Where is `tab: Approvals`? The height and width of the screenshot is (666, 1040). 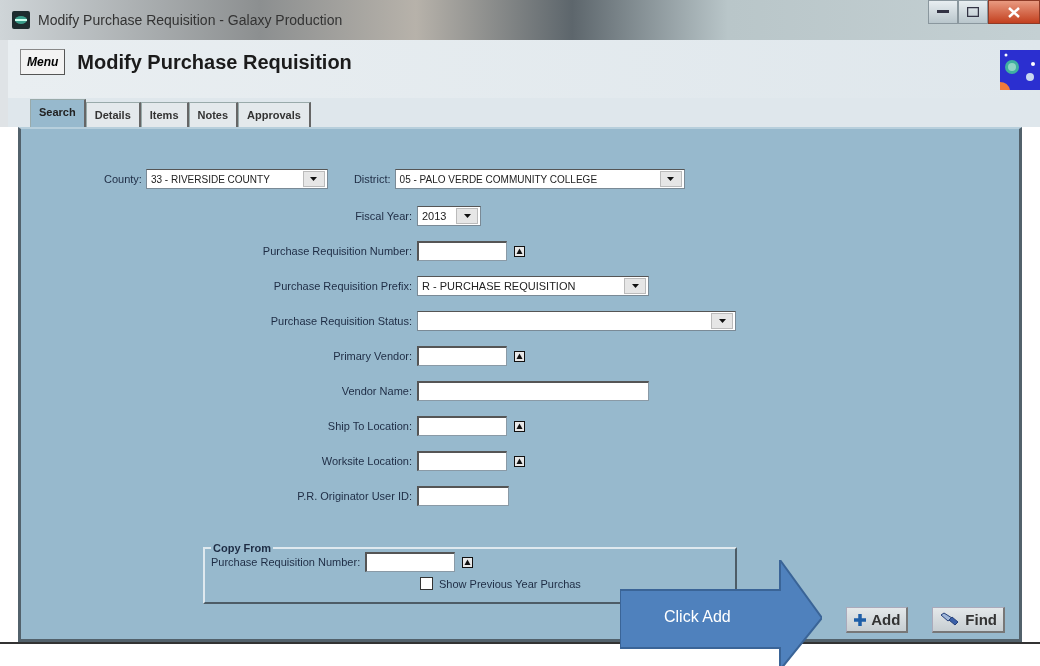
tab: Approvals is located at coordinates (274, 114).